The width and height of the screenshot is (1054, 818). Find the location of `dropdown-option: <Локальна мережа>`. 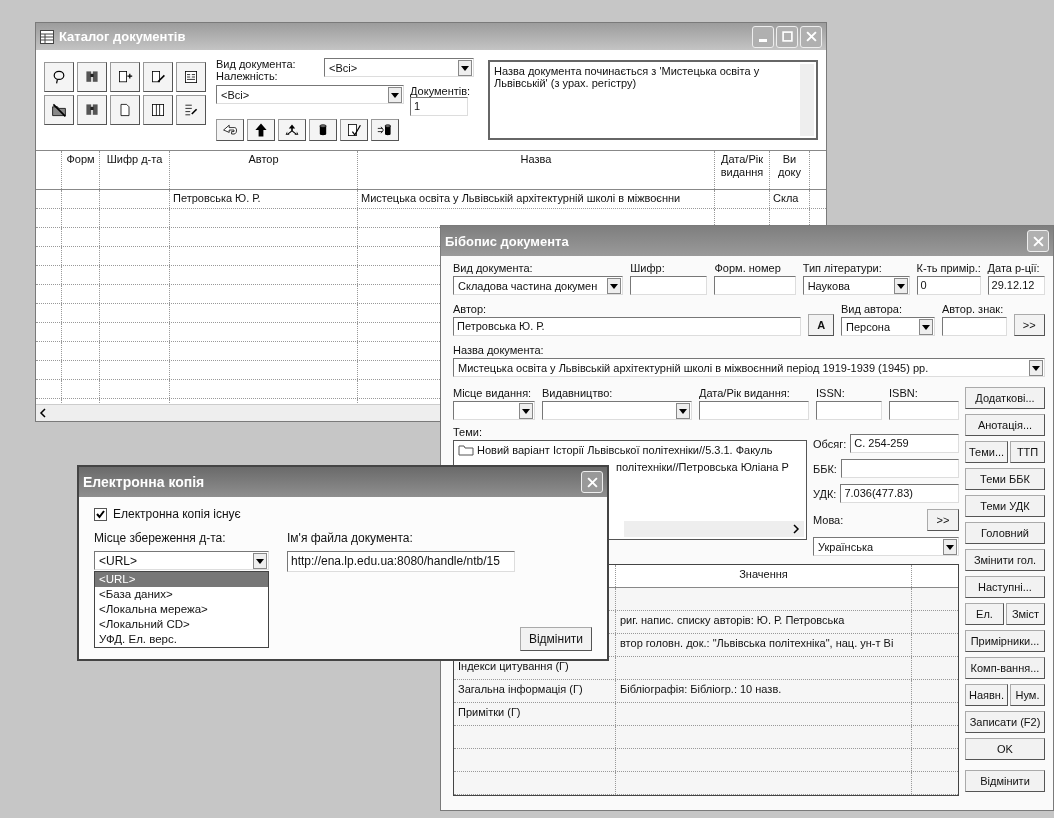

dropdown-option: <Локальна мережа> is located at coordinates (181, 609).